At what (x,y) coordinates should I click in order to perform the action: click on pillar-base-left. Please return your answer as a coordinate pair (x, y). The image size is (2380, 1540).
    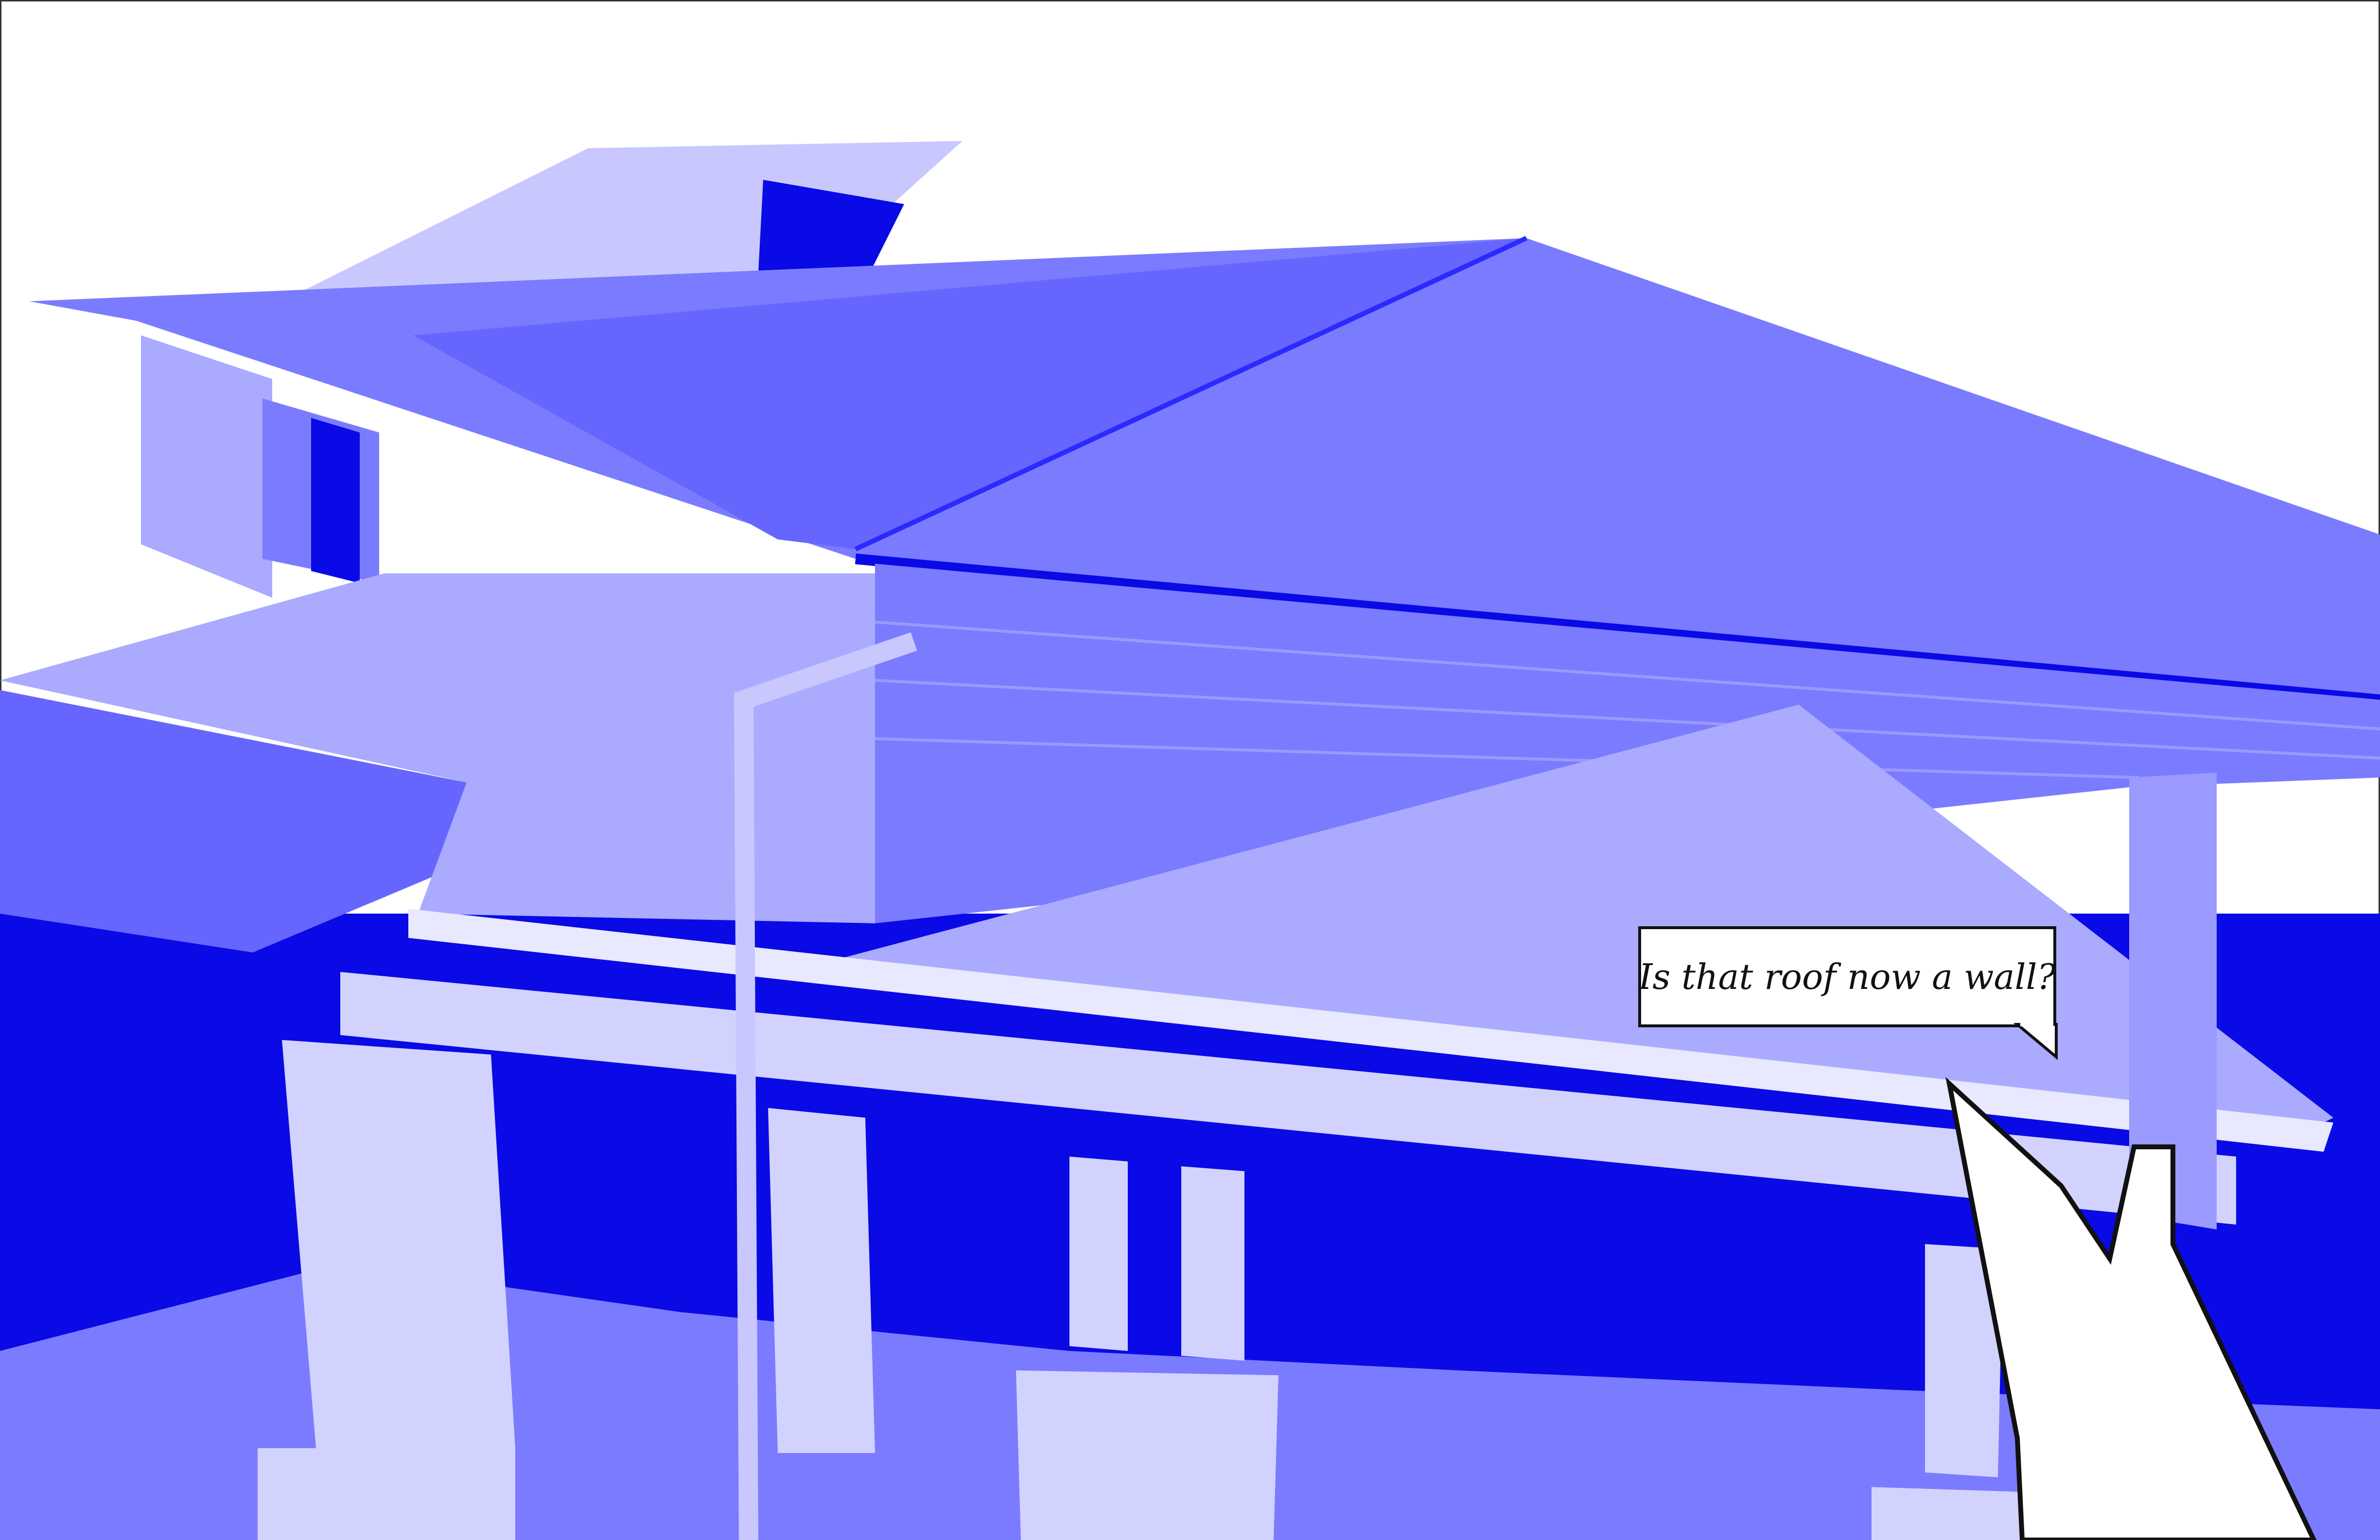
    Looking at the image, I should click on (386, 1494).